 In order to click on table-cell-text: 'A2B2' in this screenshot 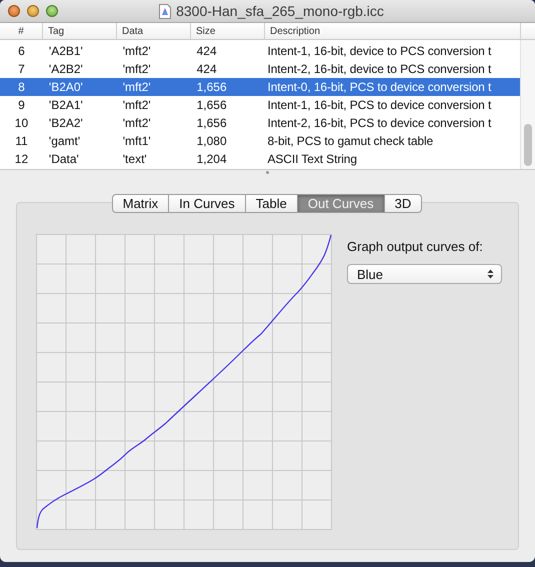, I will do `click(66, 69)`.